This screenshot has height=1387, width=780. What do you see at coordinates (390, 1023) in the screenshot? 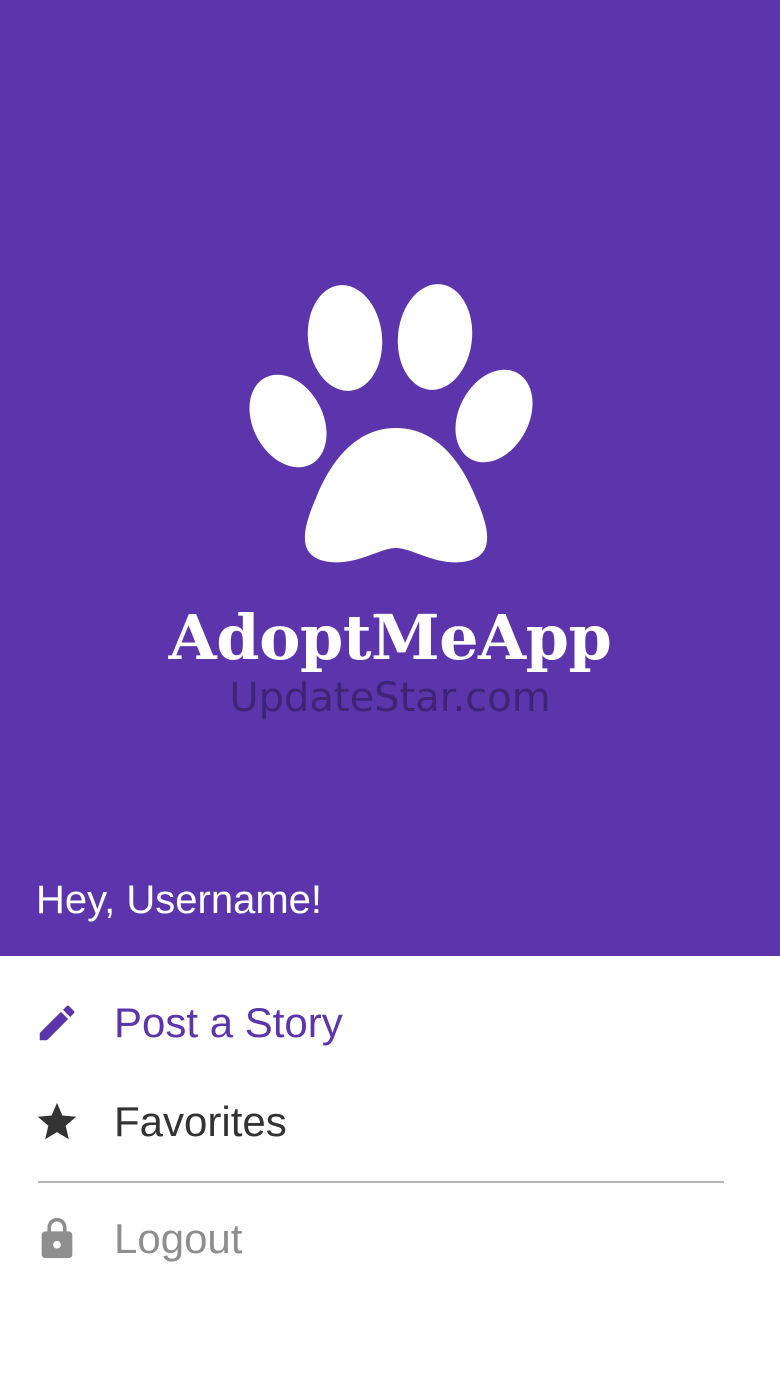
I see `menu-item-post-a-story: Post a Story` at bounding box center [390, 1023].